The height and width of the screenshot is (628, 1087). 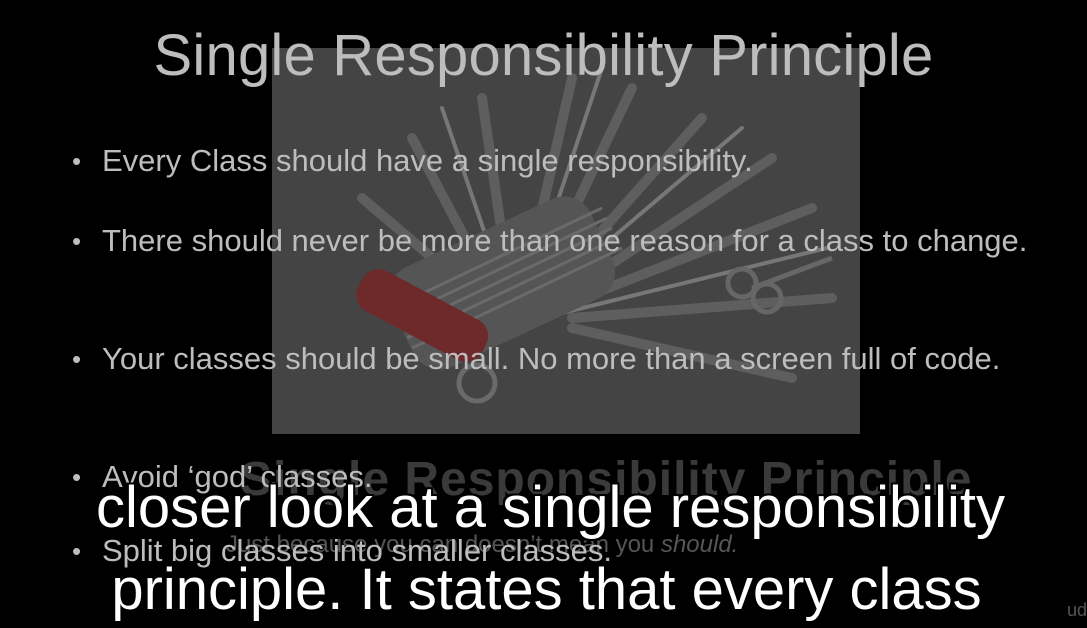 I want to click on subtitle-caption-line-1: closer look at a single responsibility, so click(x=550, y=507).